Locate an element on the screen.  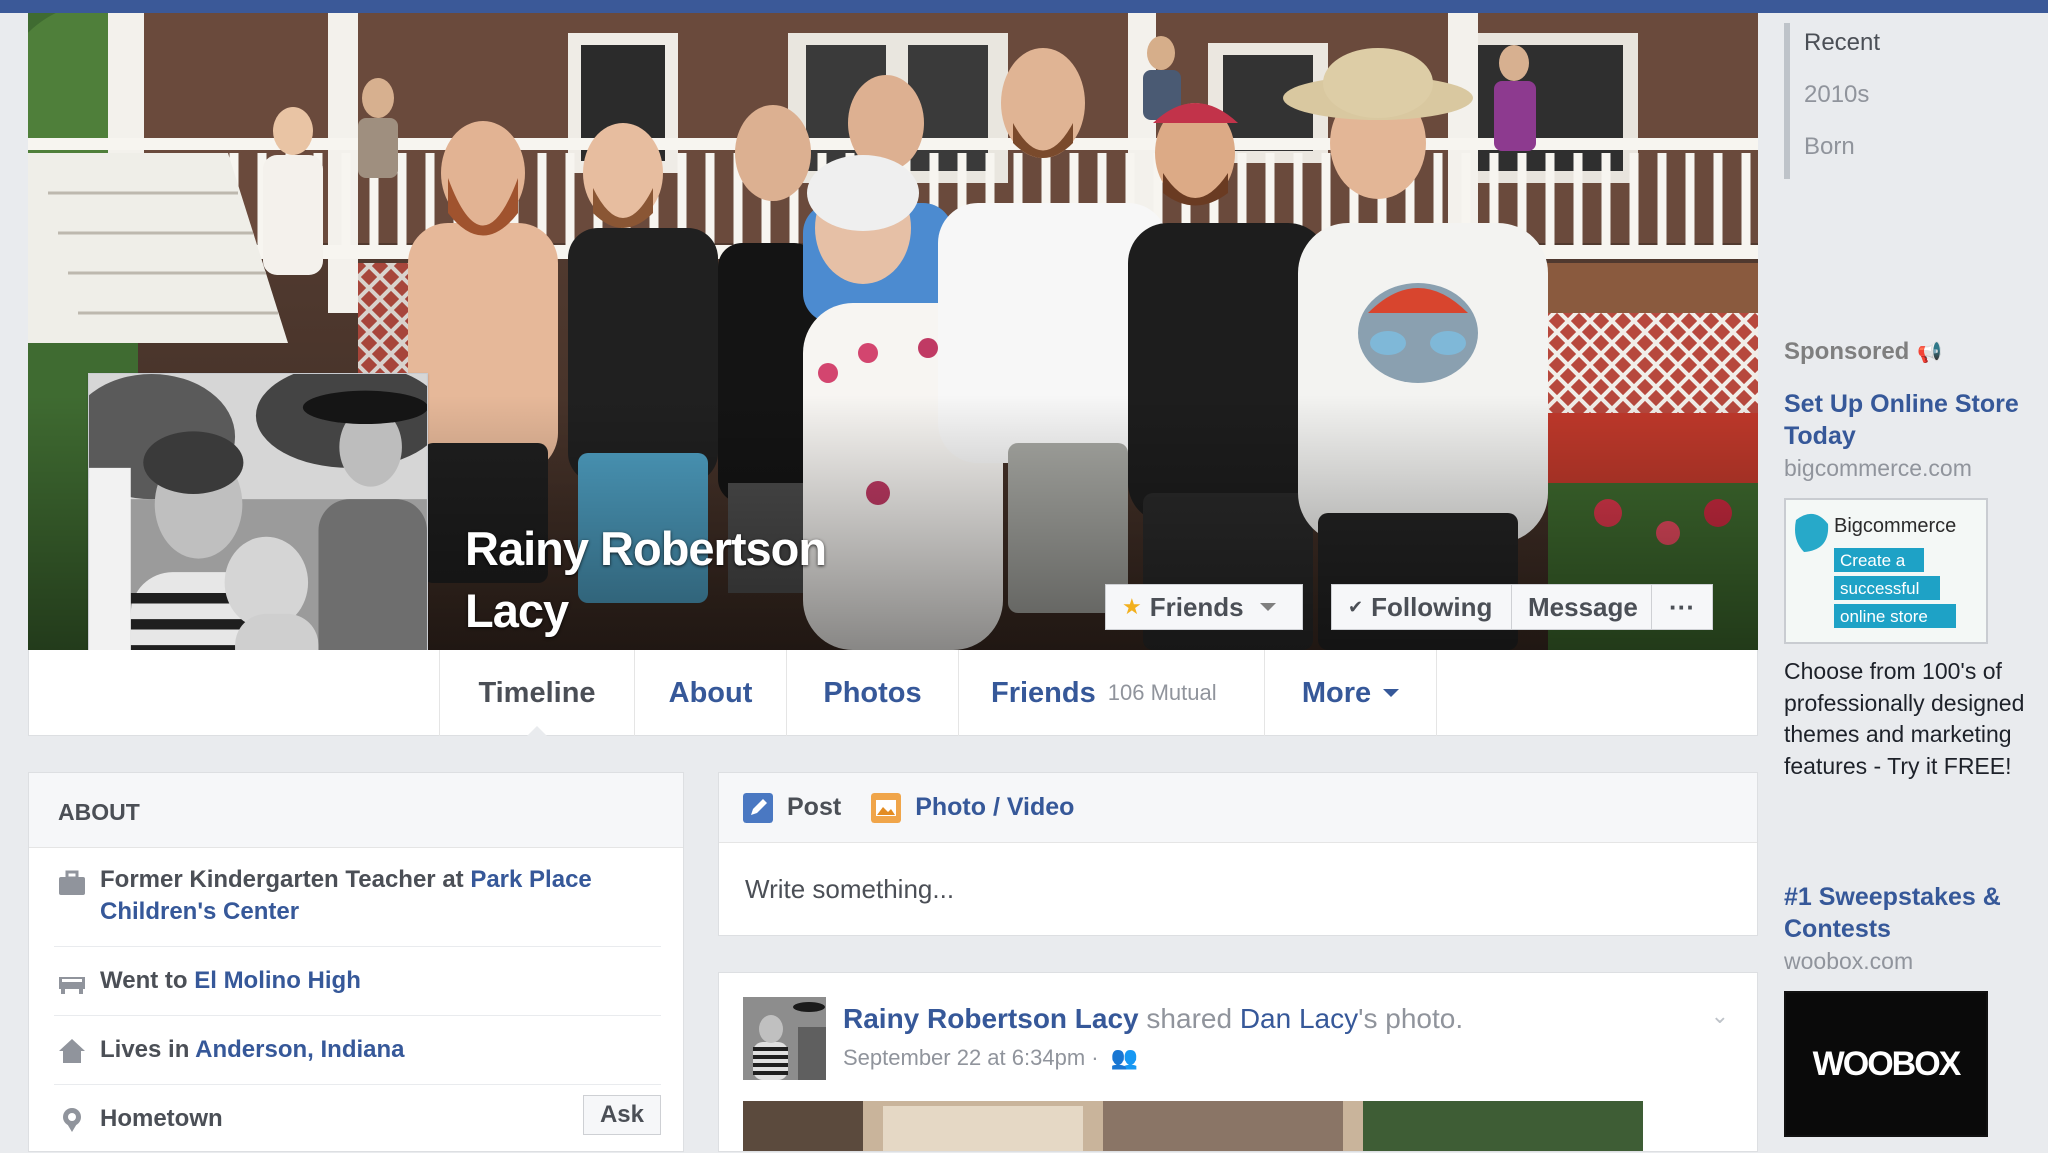
timeline-year-nav: Recent 2010s Born is located at coordinates (1832, 101).